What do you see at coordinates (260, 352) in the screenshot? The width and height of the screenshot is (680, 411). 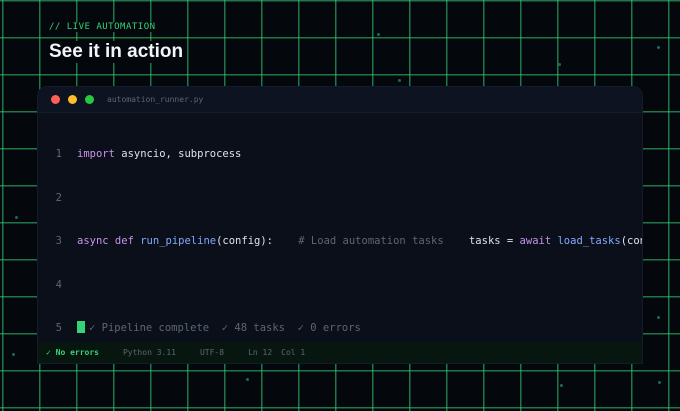 I see `status-line: Ln 12` at bounding box center [260, 352].